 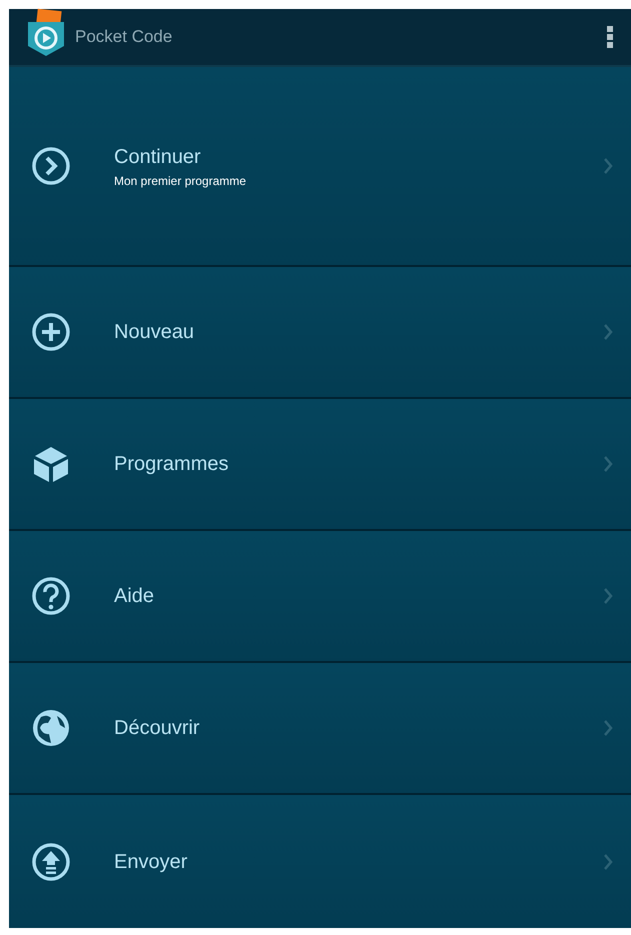 What do you see at coordinates (180, 181) in the screenshot?
I see `menu-subtitle: Mon premier programme` at bounding box center [180, 181].